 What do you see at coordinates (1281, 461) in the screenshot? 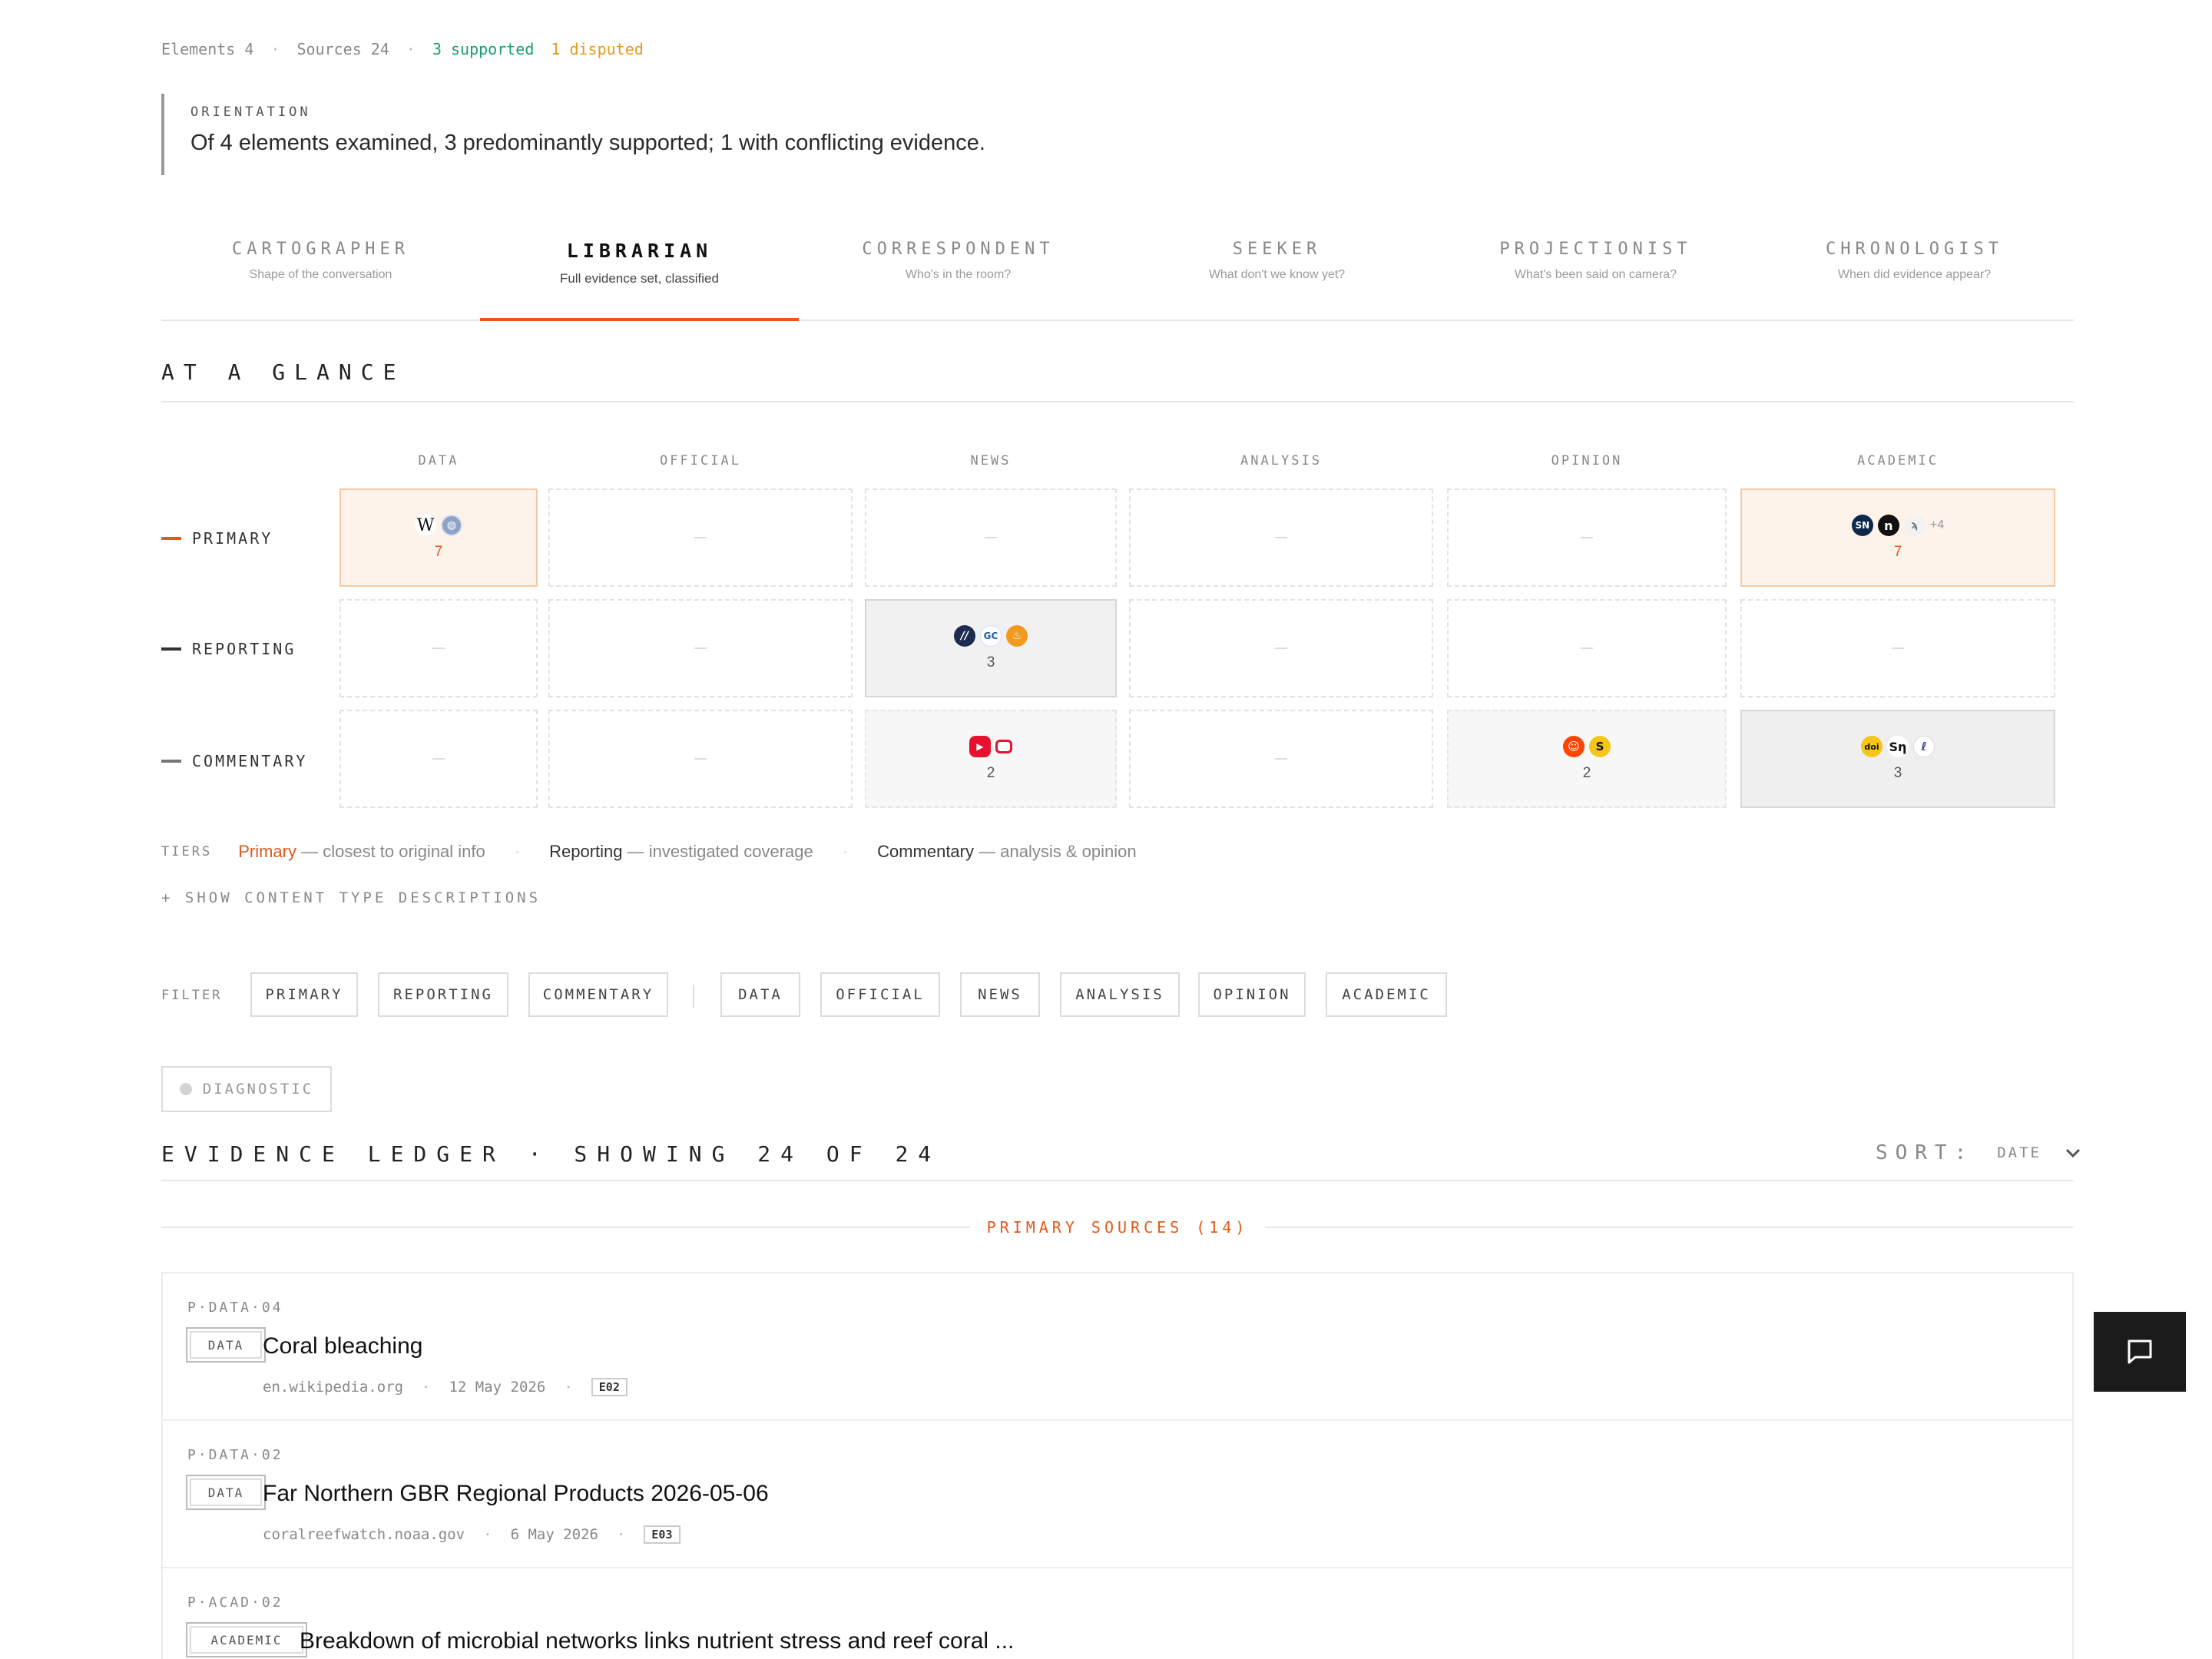
I see `column-header-analysis: ANALYSIS` at bounding box center [1281, 461].